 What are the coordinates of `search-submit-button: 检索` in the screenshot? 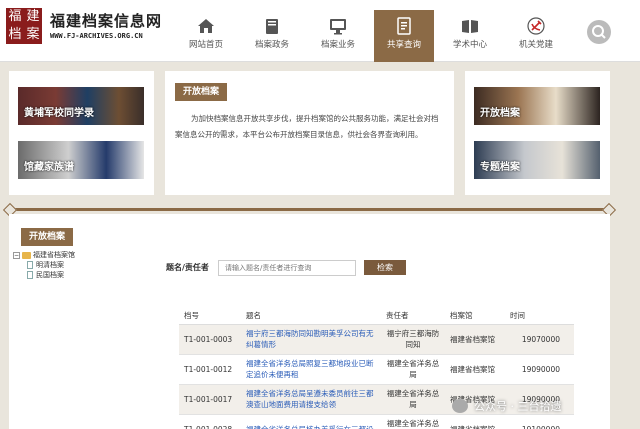 It's located at (385, 267).